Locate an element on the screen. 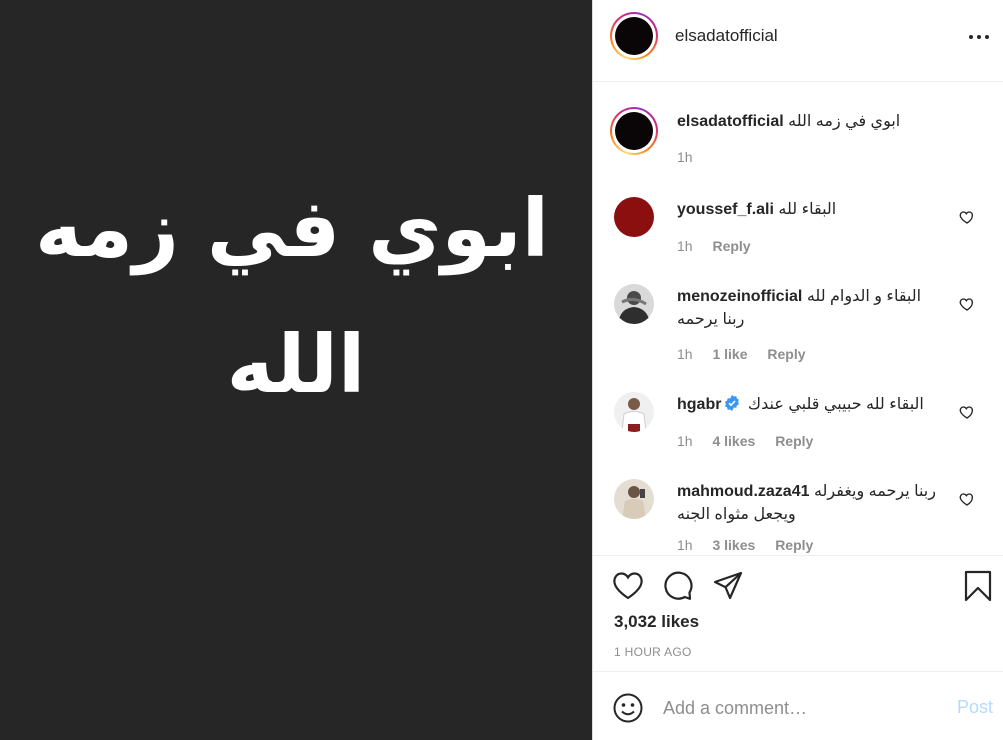 The width and height of the screenshot is (1003, 740). comment-icon is located at coordinates (678, 586).